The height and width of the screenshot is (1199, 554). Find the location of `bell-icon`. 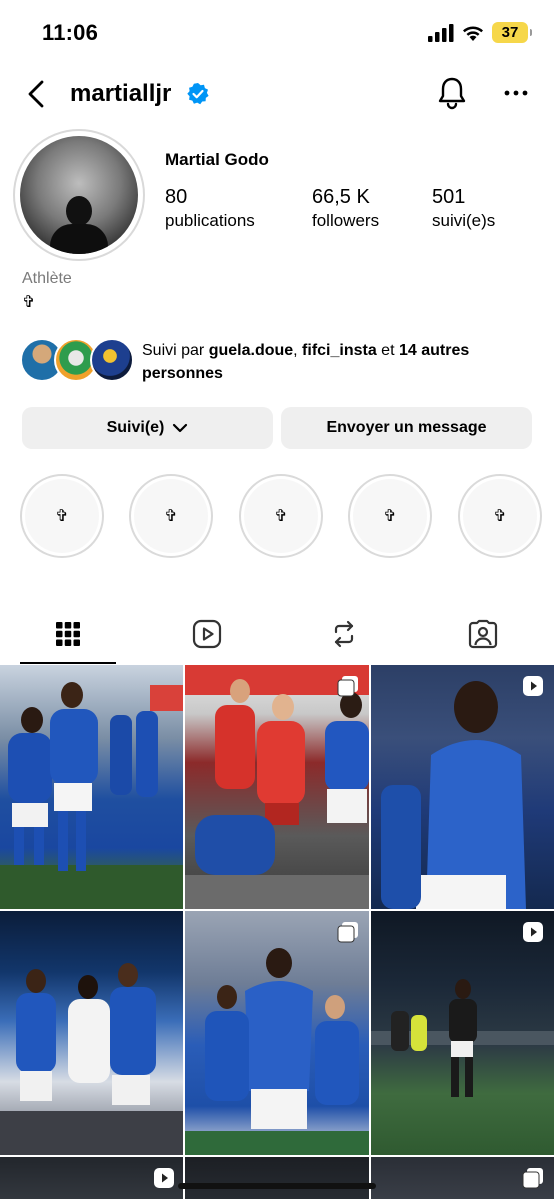

bell-icon is located at coordinates (452, 93).